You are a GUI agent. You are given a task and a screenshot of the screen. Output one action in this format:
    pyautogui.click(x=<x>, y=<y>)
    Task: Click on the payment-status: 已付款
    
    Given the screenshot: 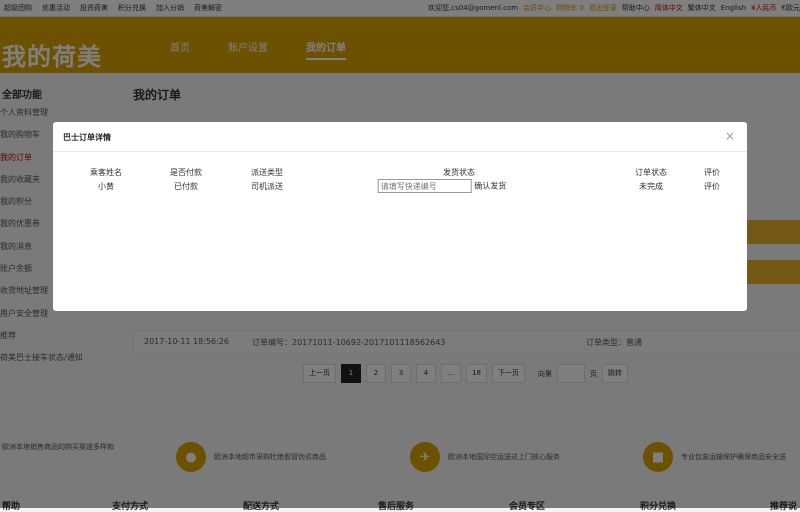 What is the action you would take?
    pyautogui.click(x=186, y=186)
    